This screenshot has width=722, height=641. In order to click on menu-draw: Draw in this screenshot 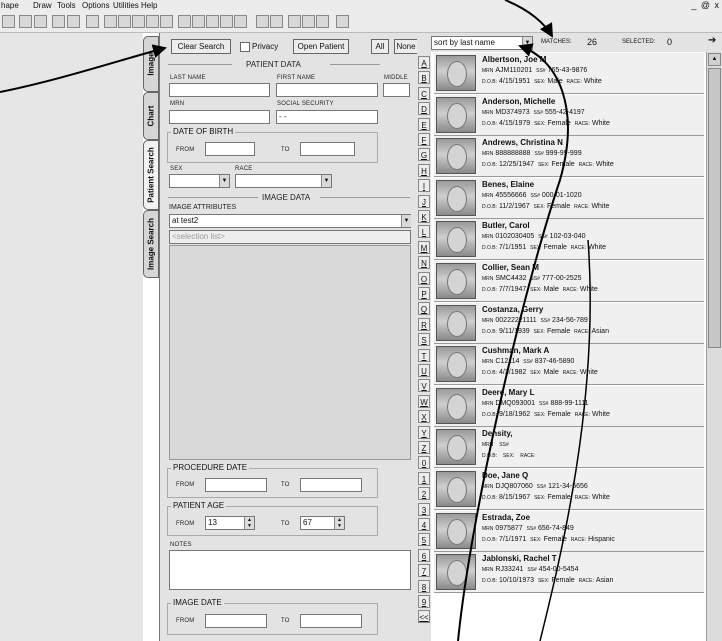, I will do `click(42, 5)`.